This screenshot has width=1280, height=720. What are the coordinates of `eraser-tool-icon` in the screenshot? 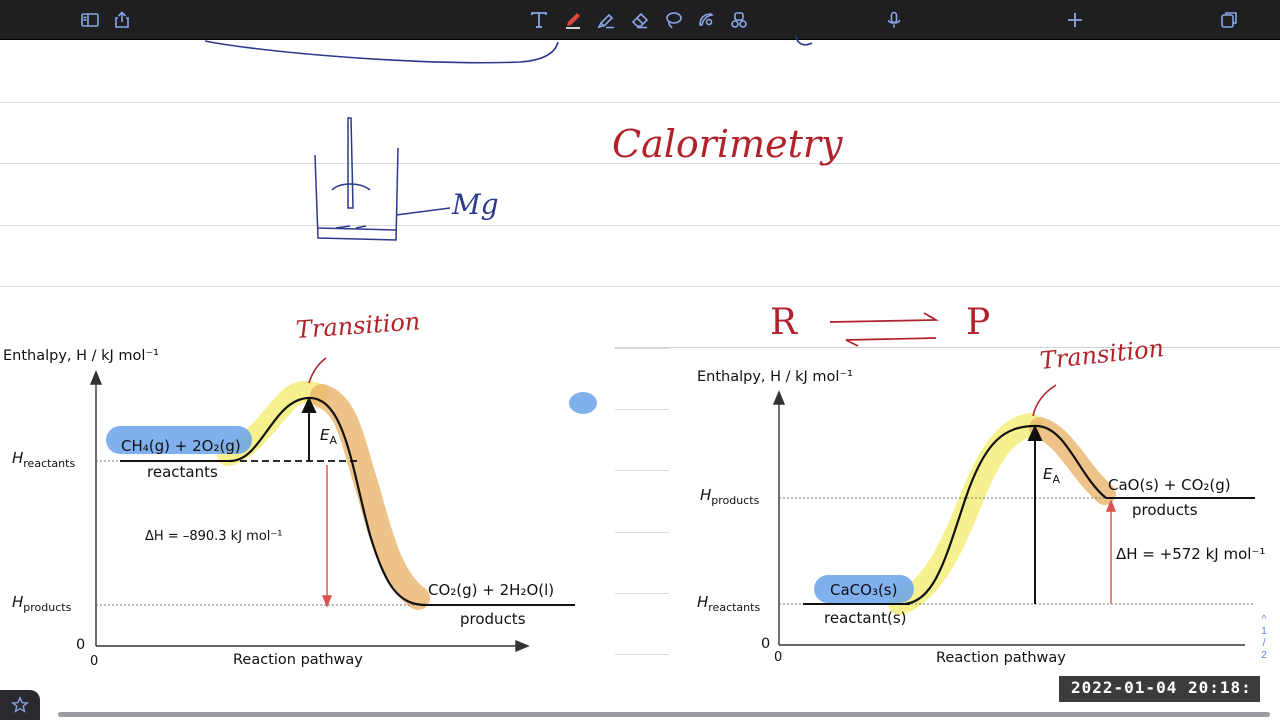 It's located at (640, 20).